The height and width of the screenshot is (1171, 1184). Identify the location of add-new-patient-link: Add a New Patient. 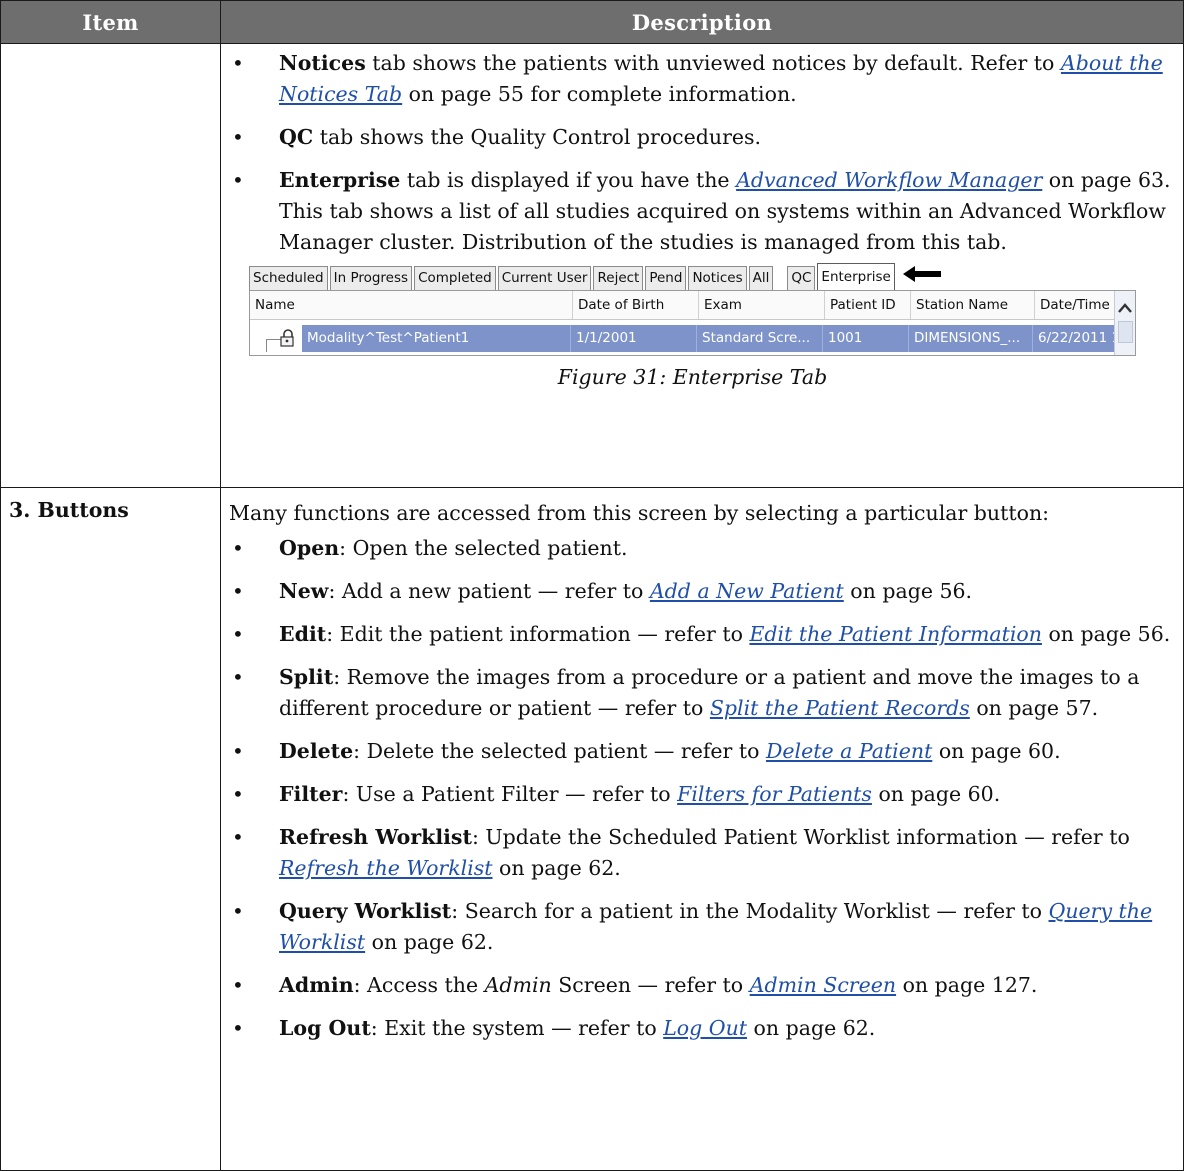
(747, 591).